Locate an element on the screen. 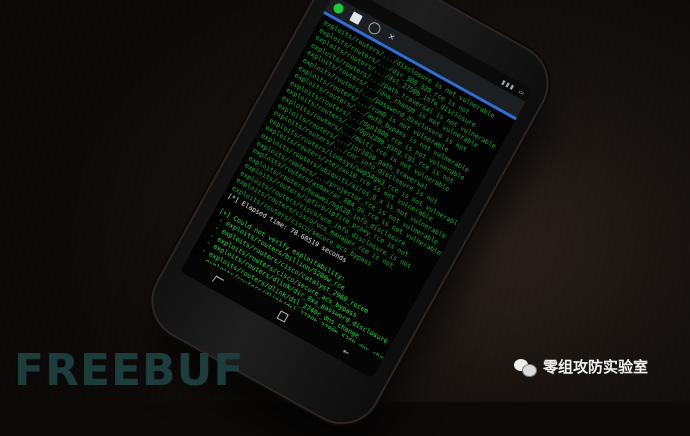 The height and width of the screenshot is (436, 690). battery-icon: ▭ is located at coordinates (522, 91).